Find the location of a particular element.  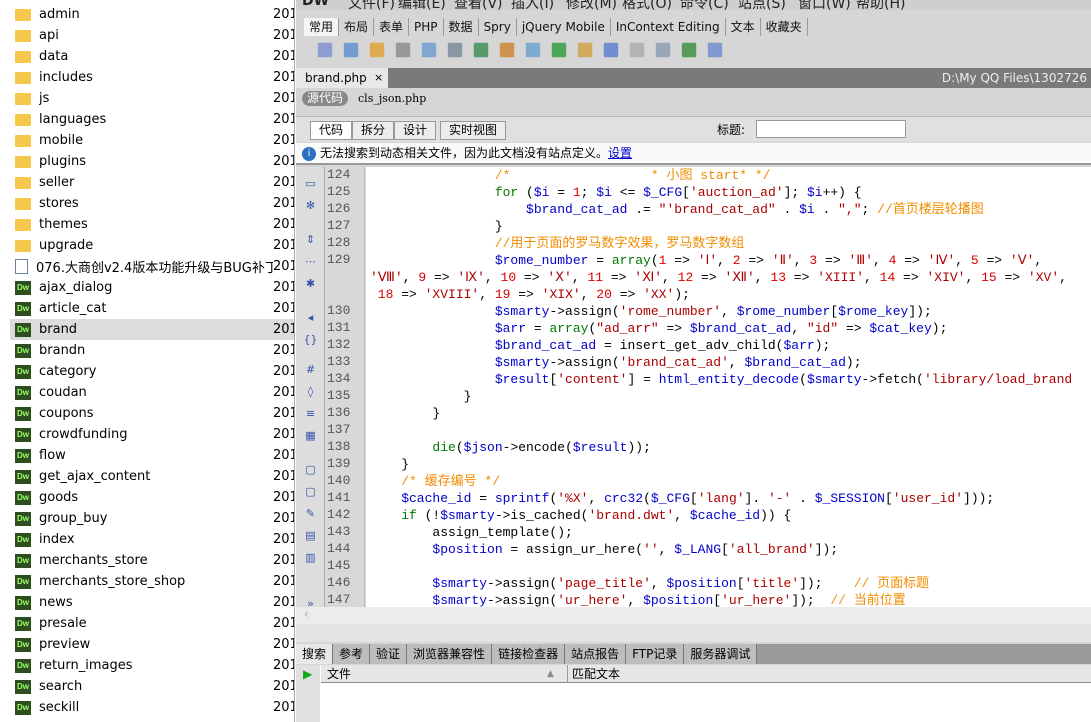

view-button: 设计 is located at coordinates (415, 130).